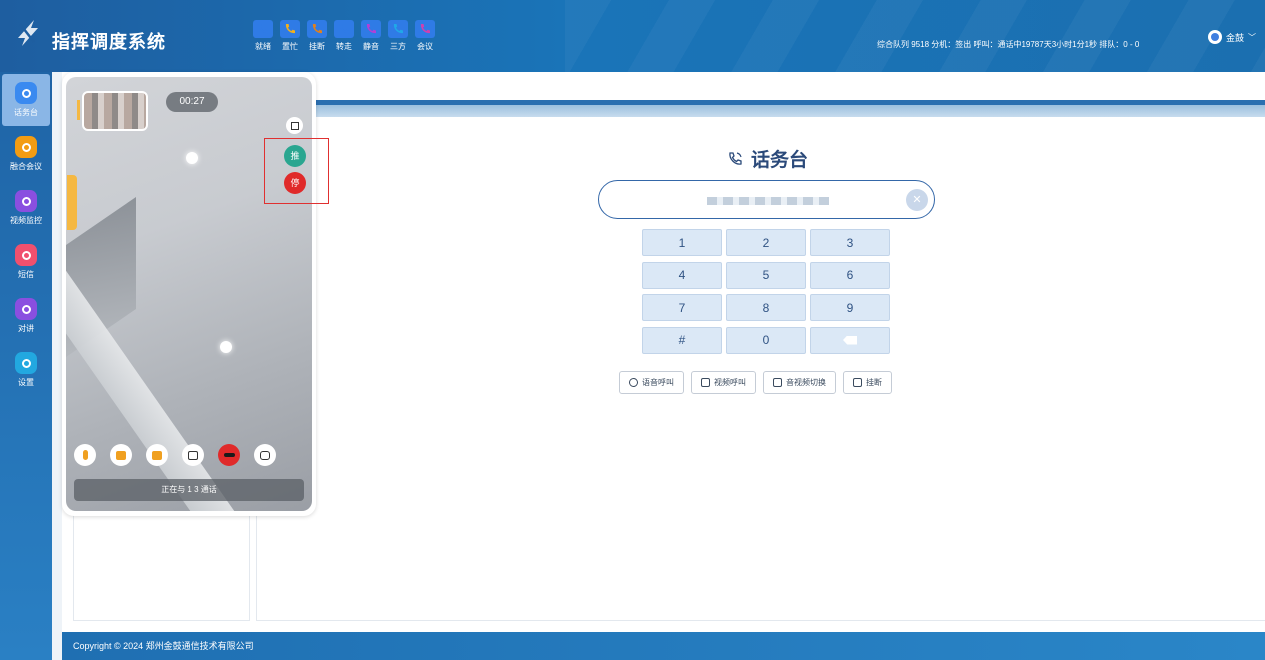  What do you see at coordinates (682, 340) in the screenshot?
I see `keypad-key: #` at bounding box center [682, 340].